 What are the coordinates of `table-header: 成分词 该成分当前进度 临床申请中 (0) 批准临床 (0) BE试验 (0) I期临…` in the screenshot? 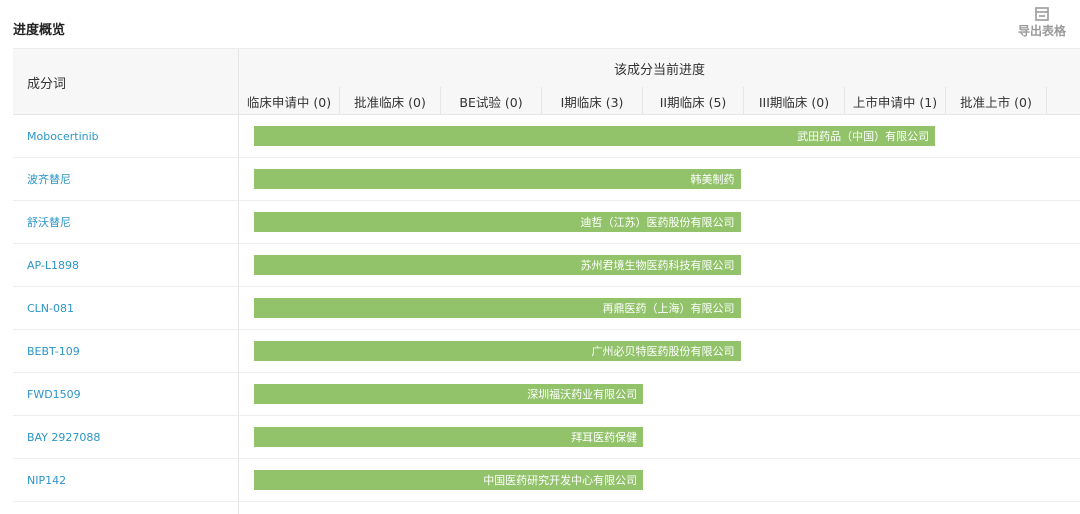 It's located at (546, 82).